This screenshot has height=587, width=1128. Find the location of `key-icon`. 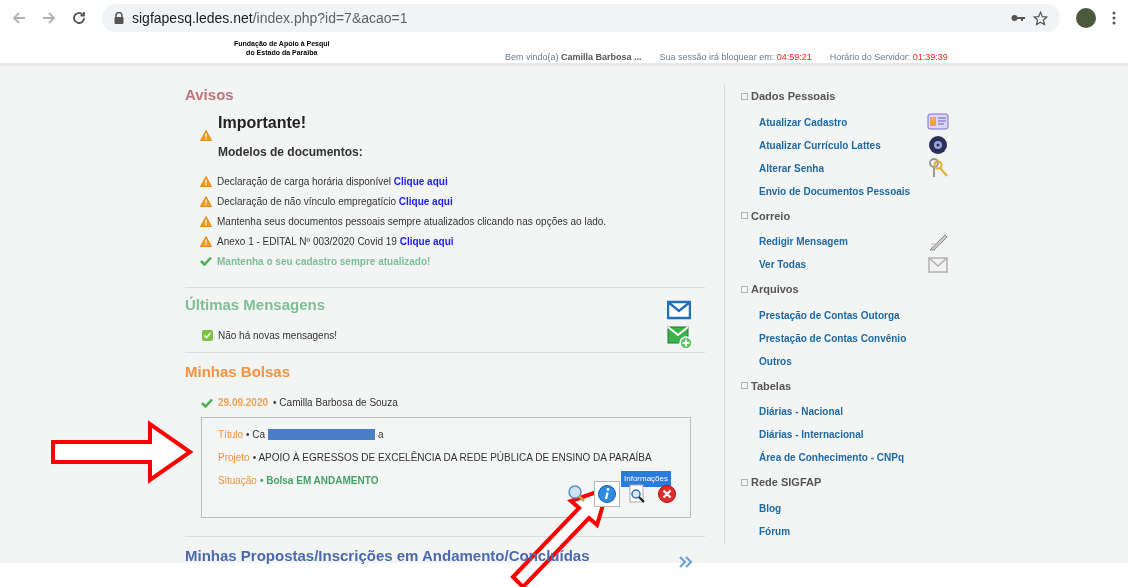

key-icon is located at coordinates (1018, 18).